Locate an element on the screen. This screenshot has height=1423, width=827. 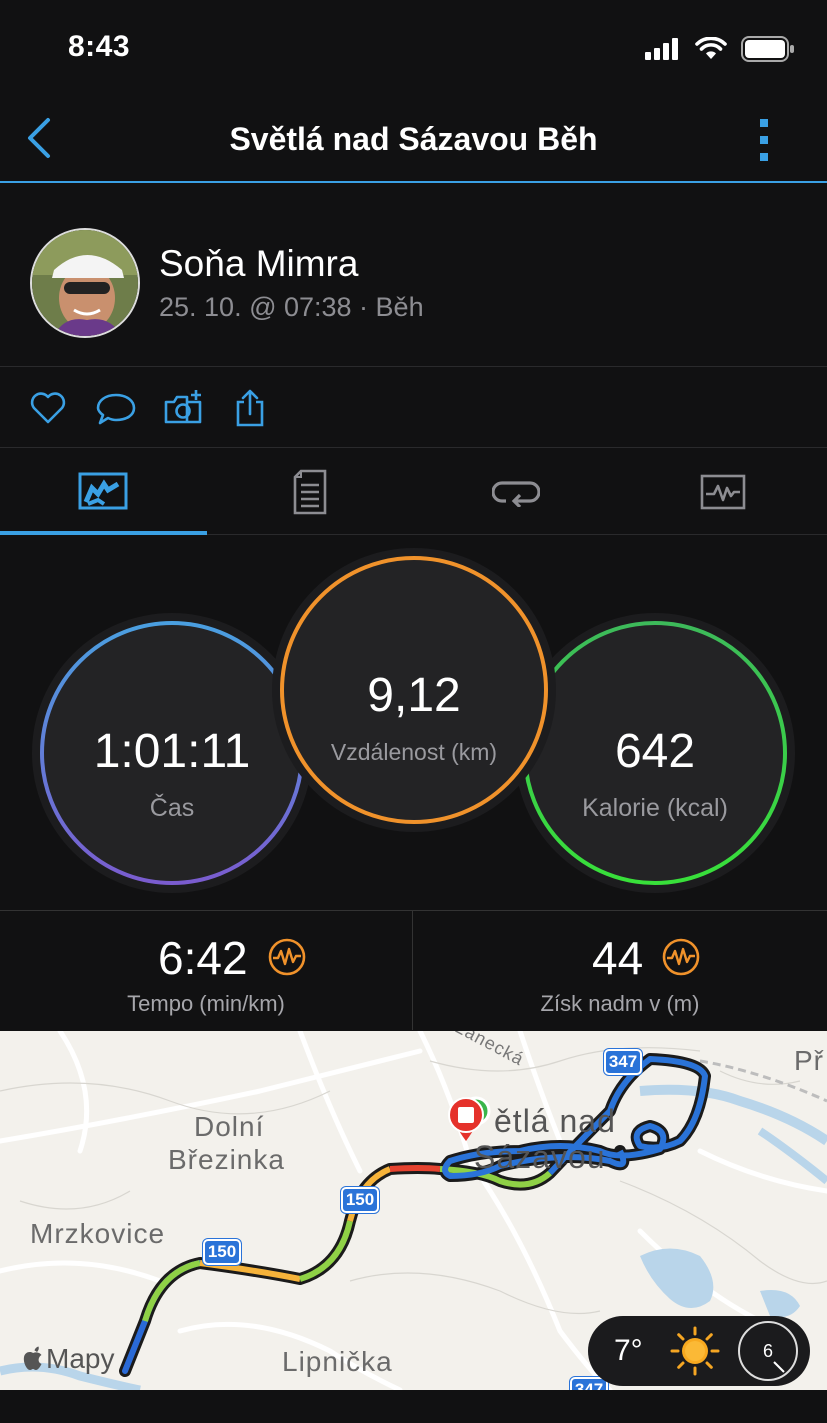
status-icons is located at coordinates (720, 49).